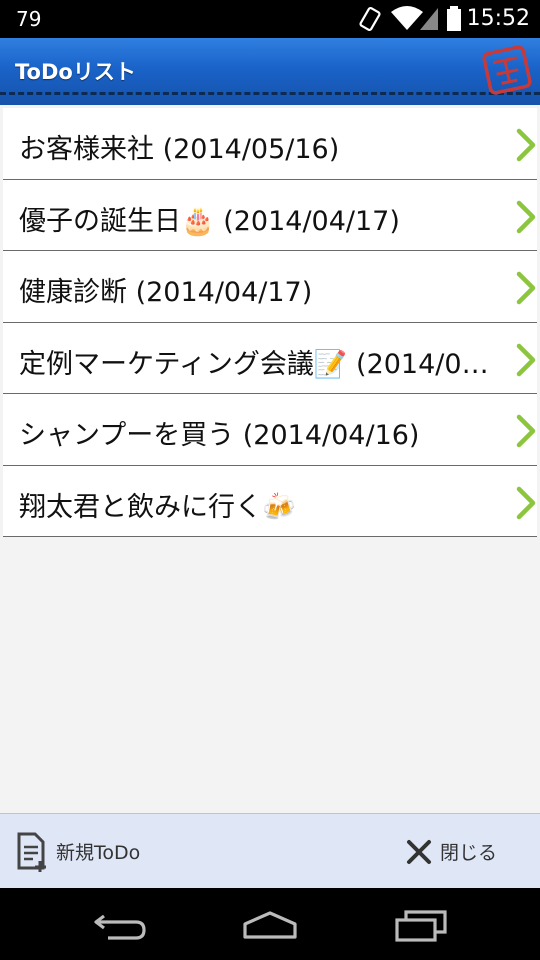 The width and height of the screenshot is (540, 960). What do you see at coordinates (270, 93) in the screenshot?
I see `stitch-divider` at bounding box center [270, 93].